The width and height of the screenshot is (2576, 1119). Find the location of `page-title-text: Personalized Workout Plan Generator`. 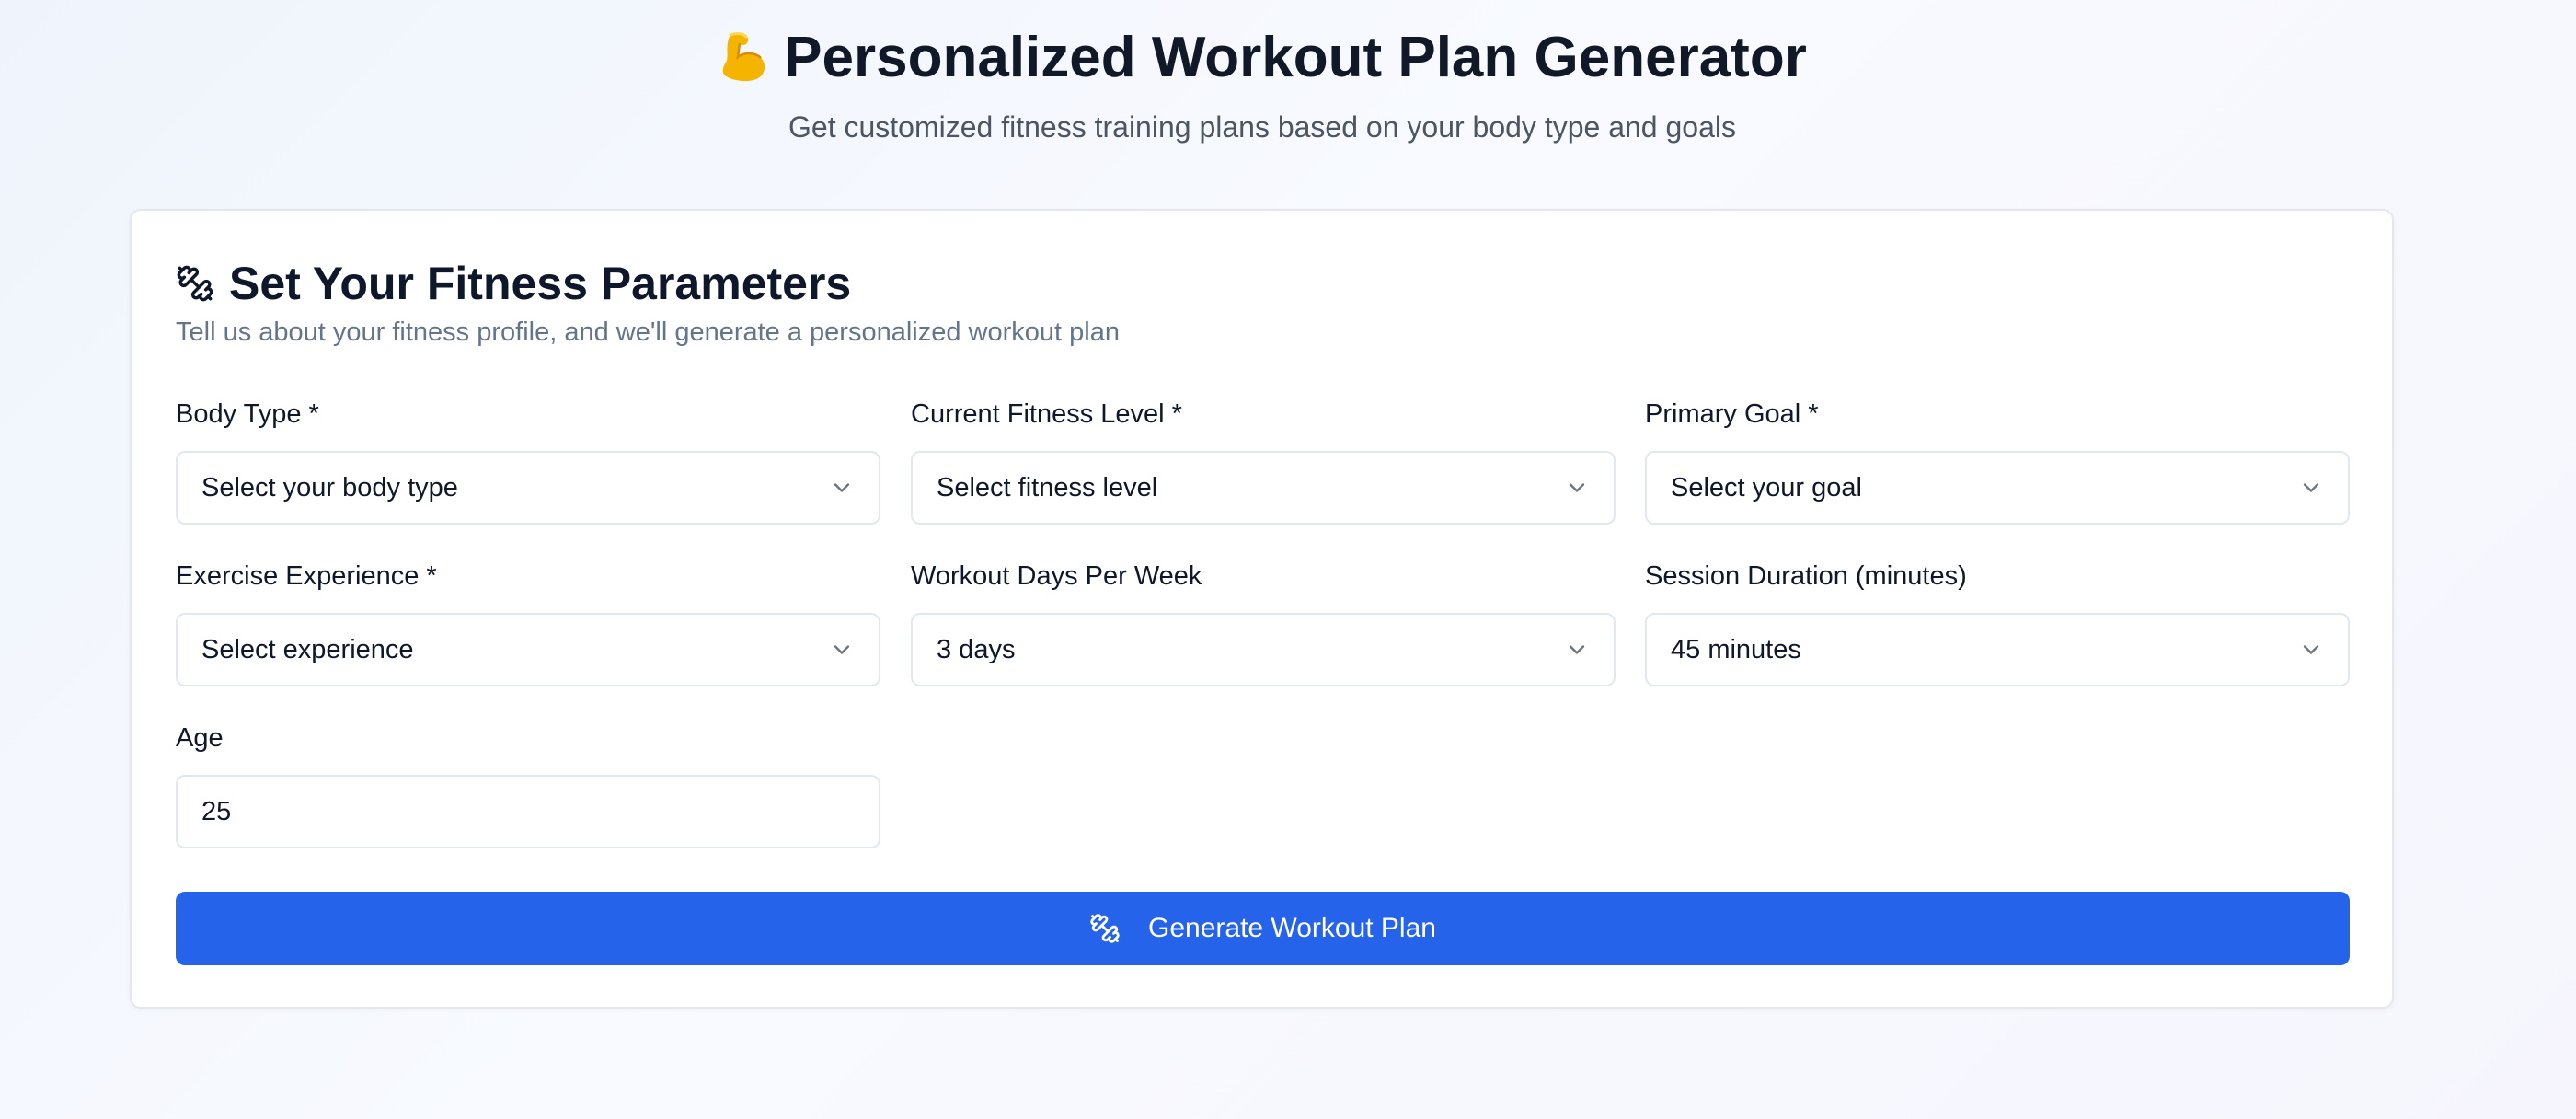

page-title-text: Personalized Workout Plan Generator is located at coordinates (1295, 57).